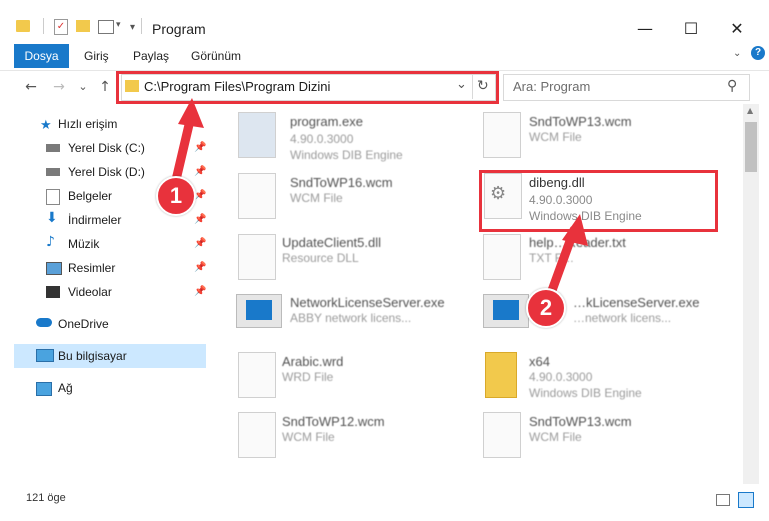 The height and width of the screenshot is (521, 769). Describe the element at coordinates (191, 113) in the screenshot. I see `arrow-1-head` at that location.